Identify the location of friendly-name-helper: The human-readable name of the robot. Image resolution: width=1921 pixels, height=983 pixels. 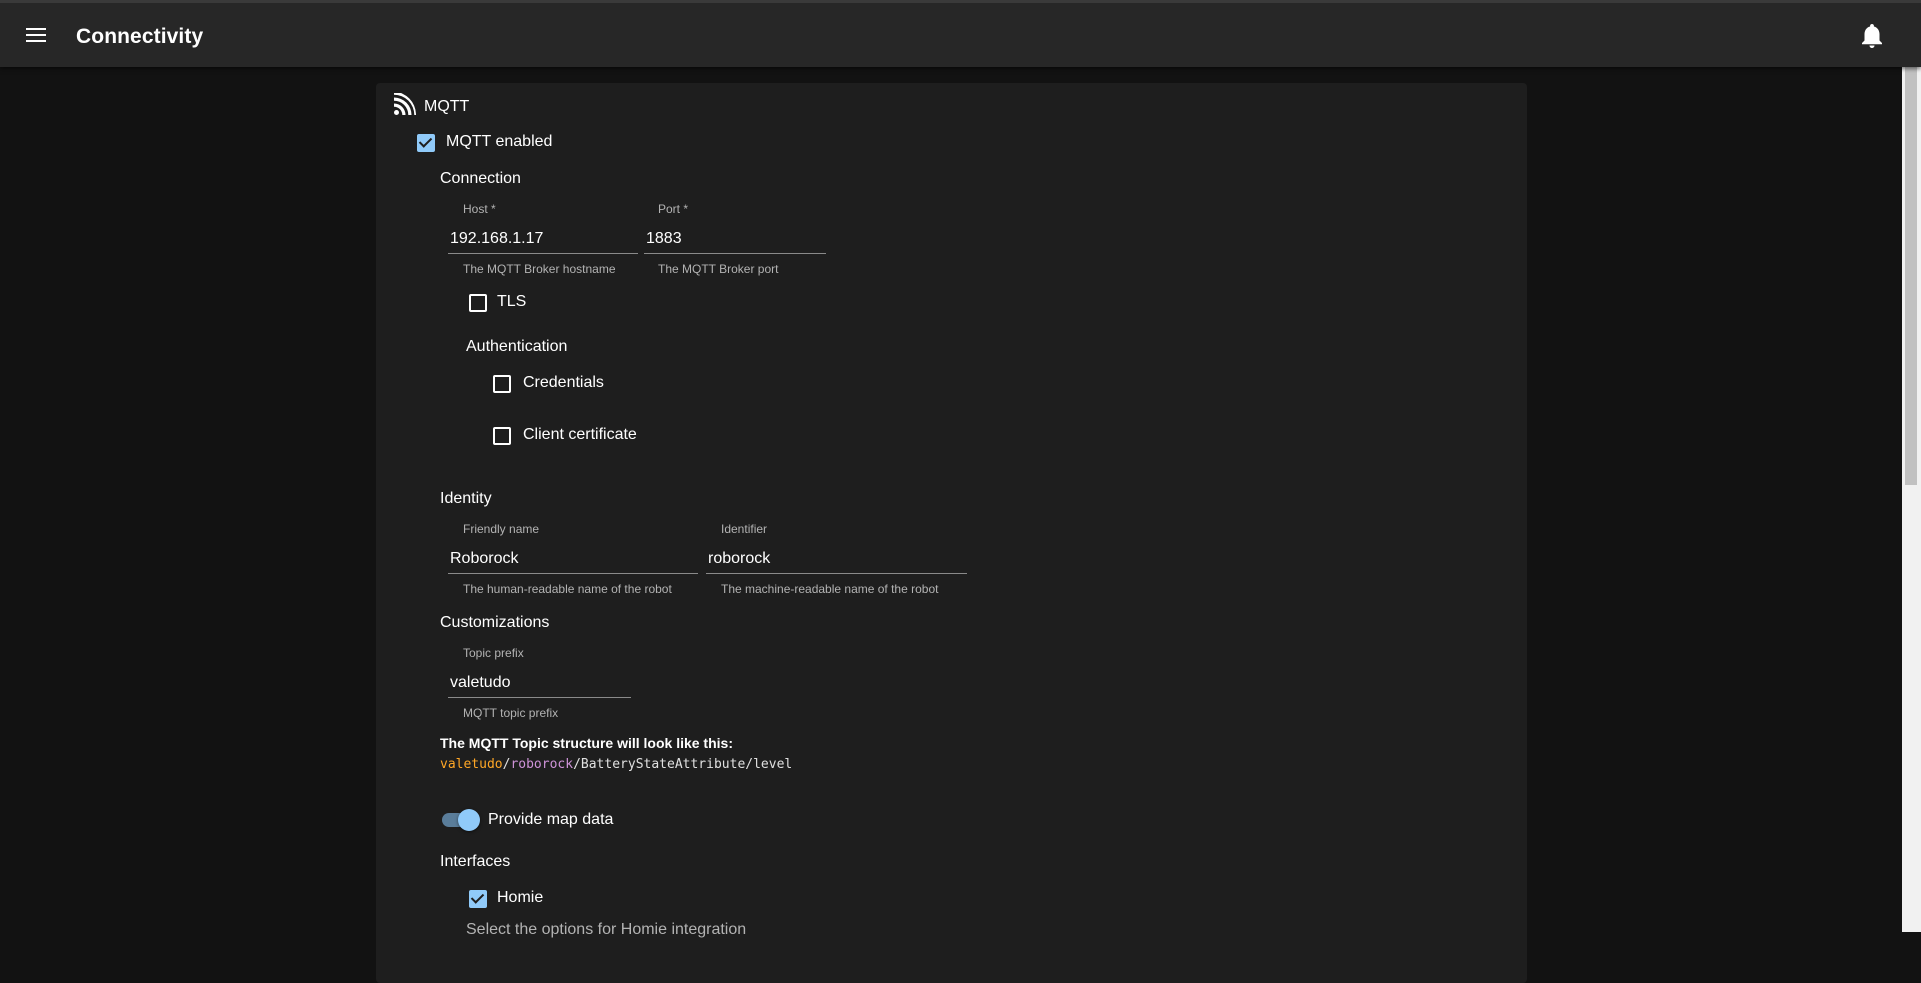
(567, 589).